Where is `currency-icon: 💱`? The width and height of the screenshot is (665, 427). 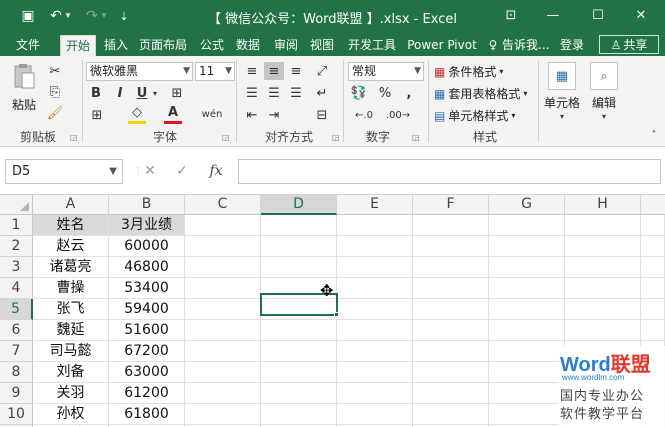 currency-icon: 💱 is located at coordinates (359, 93).